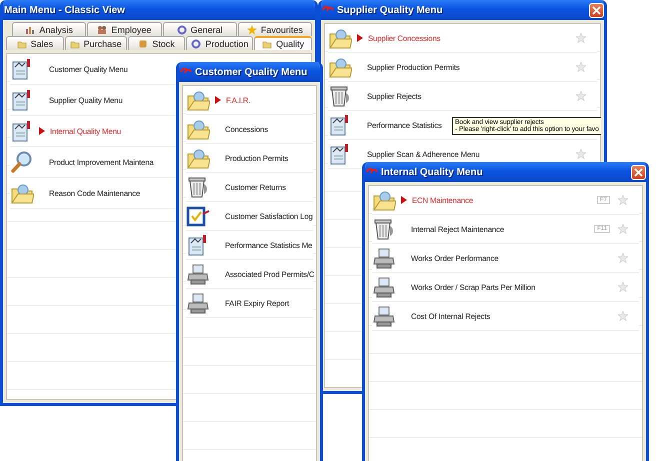  What do you see at coordinates (102, 30) in the screenshot?
I see `people-icon` at bounding box center [102, 30].